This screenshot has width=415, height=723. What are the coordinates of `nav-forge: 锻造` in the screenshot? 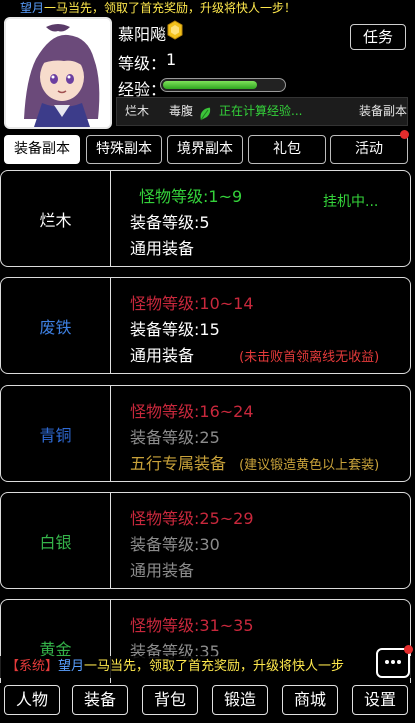 It's located at (240, 700).